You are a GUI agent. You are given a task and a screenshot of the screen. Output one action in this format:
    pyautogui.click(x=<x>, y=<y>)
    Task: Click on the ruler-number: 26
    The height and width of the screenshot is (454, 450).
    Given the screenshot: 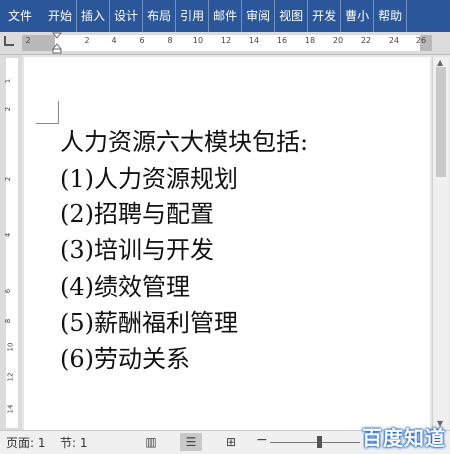 What is the action you would take?
    pyautogui.click(x=421, y=40)
    